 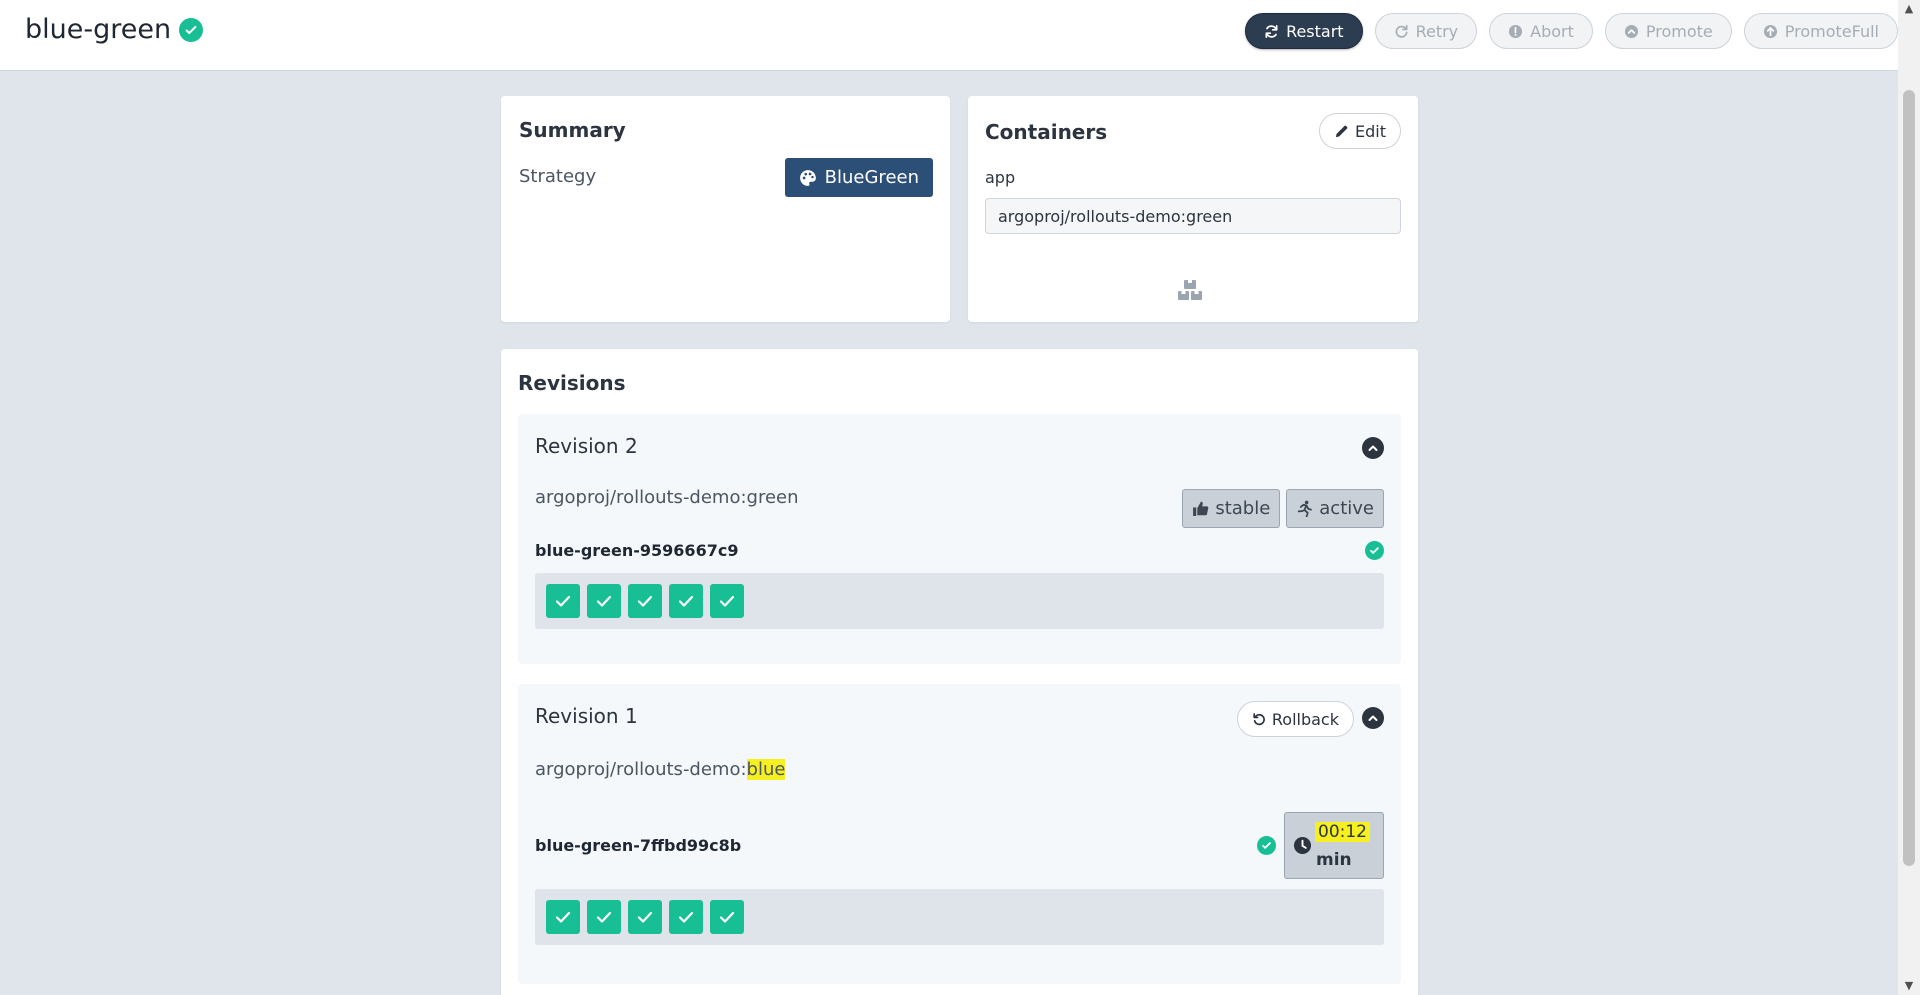 I want to click on boxes-icon, so click(x=1190, y=290).